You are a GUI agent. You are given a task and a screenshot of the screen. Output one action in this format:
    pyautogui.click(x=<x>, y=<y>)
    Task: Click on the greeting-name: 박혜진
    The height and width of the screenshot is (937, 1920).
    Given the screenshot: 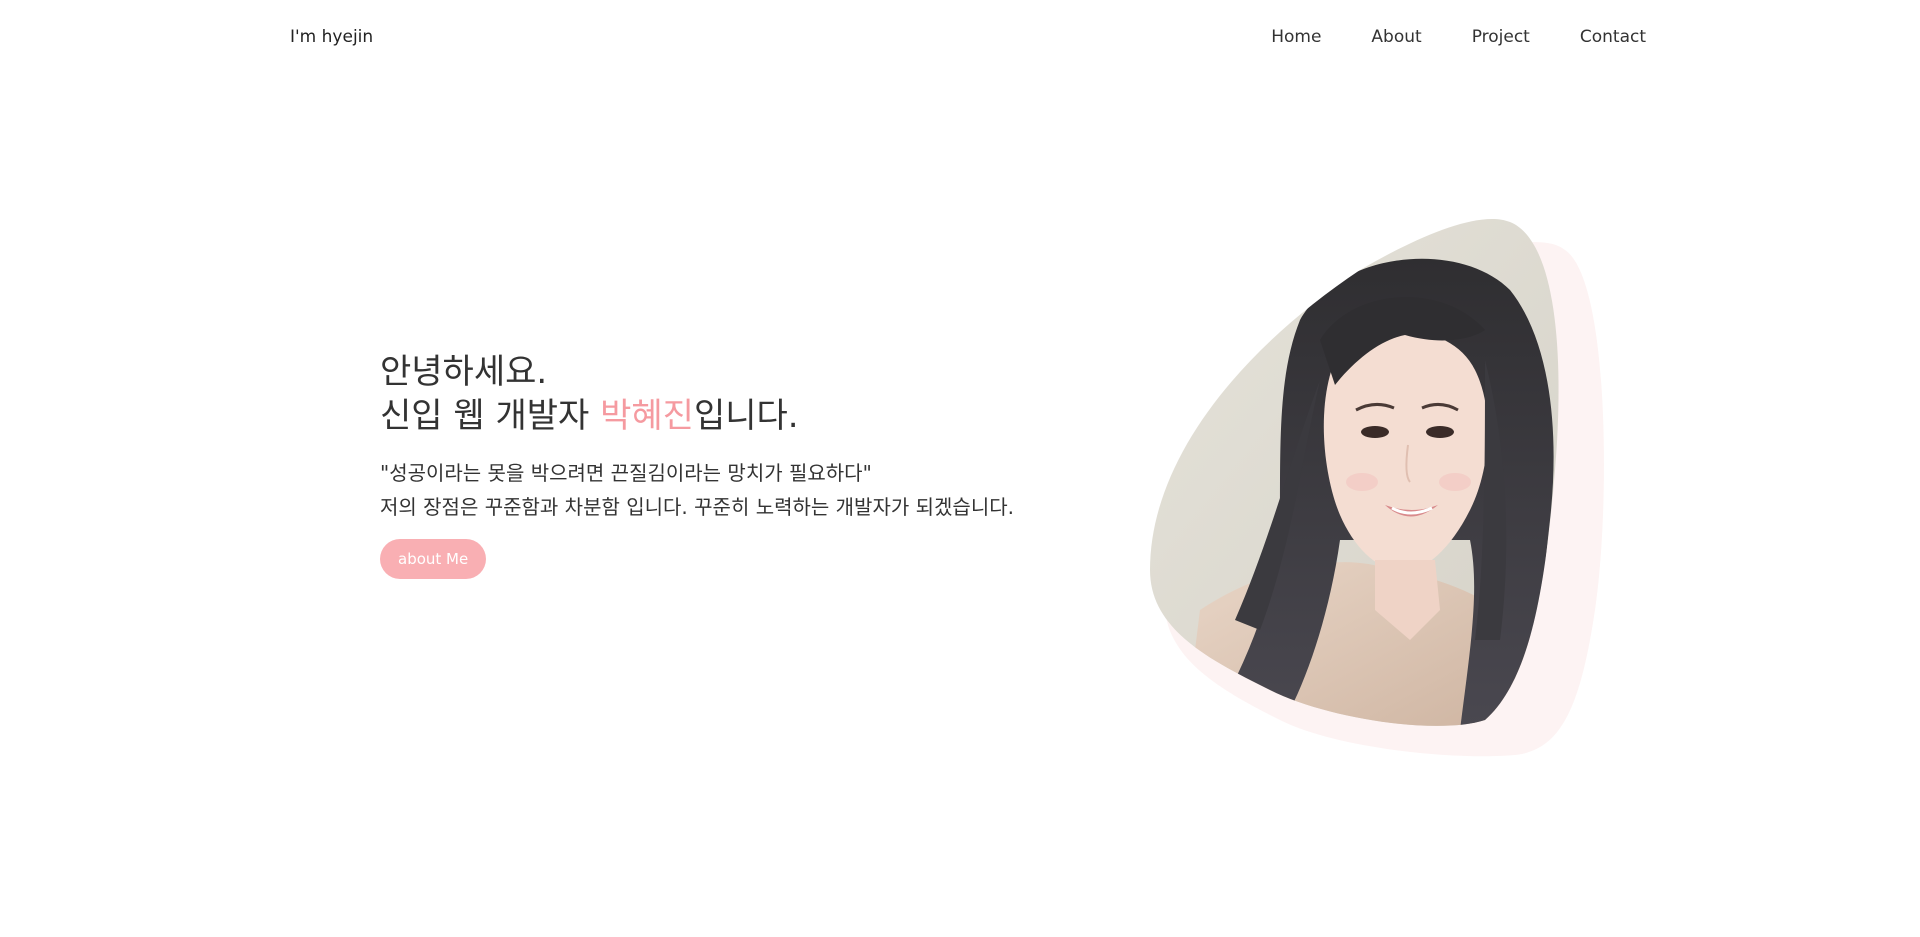 What is the action you would take?
    pyautogui.click(x=647, y=416)
    